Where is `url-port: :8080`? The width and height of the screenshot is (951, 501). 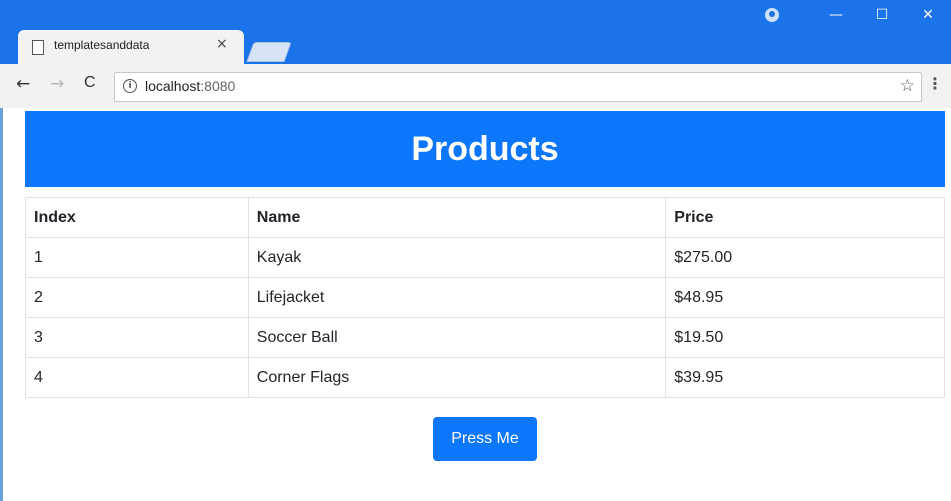 url-port: :8080 is located at coordinates (218, 86).